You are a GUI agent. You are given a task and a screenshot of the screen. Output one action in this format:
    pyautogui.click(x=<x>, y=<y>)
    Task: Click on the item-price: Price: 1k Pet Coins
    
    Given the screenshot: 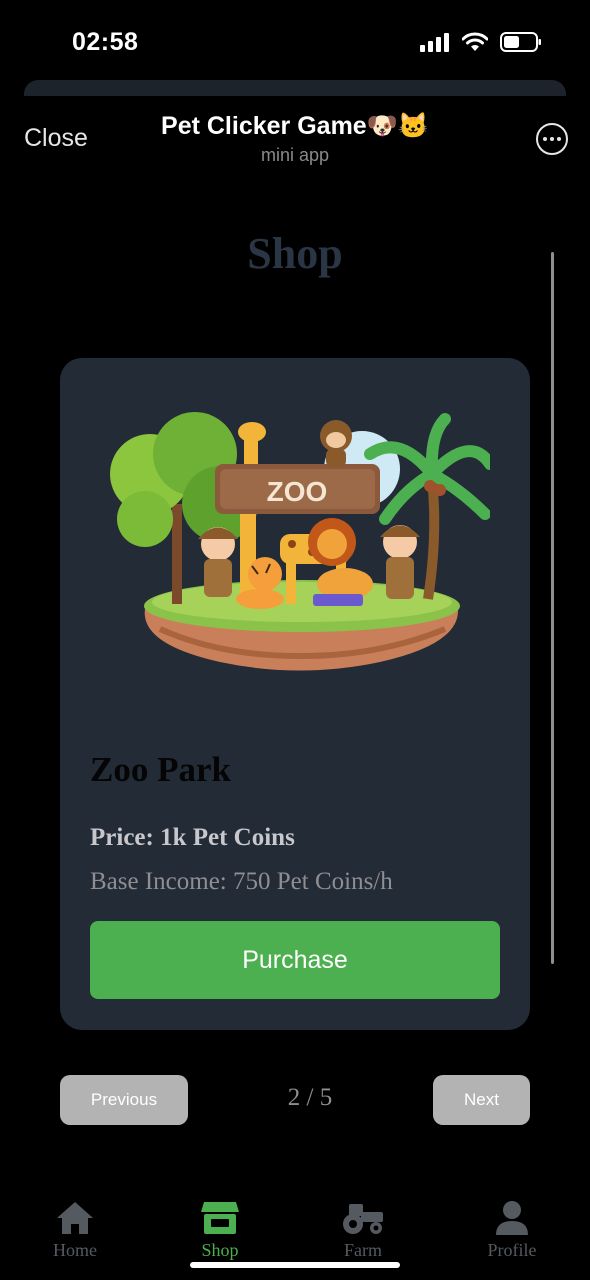 What is the action you would take?
    pyautogui.click(x=192, y=837)
    